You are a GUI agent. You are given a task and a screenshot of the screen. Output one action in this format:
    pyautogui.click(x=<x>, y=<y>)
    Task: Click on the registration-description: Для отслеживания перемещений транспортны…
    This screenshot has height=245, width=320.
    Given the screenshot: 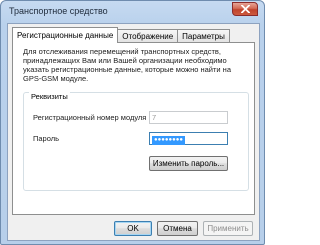 What is the action you would take?
    pyautogui.click(x=127, y=65)
    